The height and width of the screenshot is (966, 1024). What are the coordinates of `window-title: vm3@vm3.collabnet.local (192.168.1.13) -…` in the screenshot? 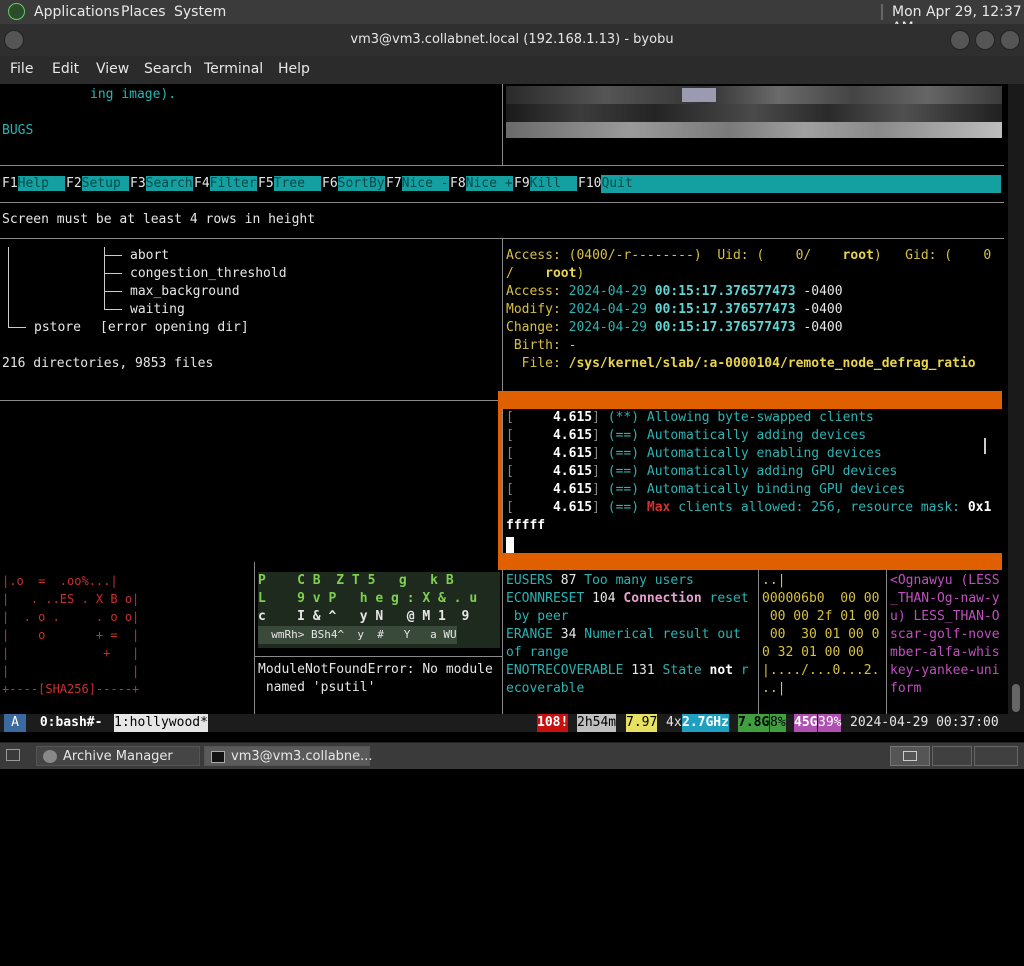 It's located at (512, 39).